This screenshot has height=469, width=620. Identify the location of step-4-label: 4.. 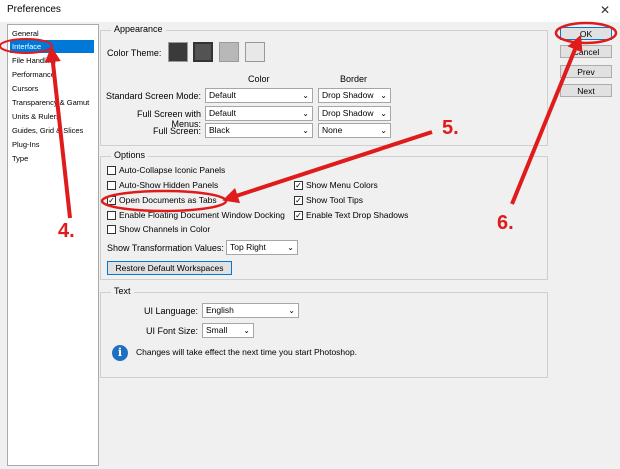
(66, 231).